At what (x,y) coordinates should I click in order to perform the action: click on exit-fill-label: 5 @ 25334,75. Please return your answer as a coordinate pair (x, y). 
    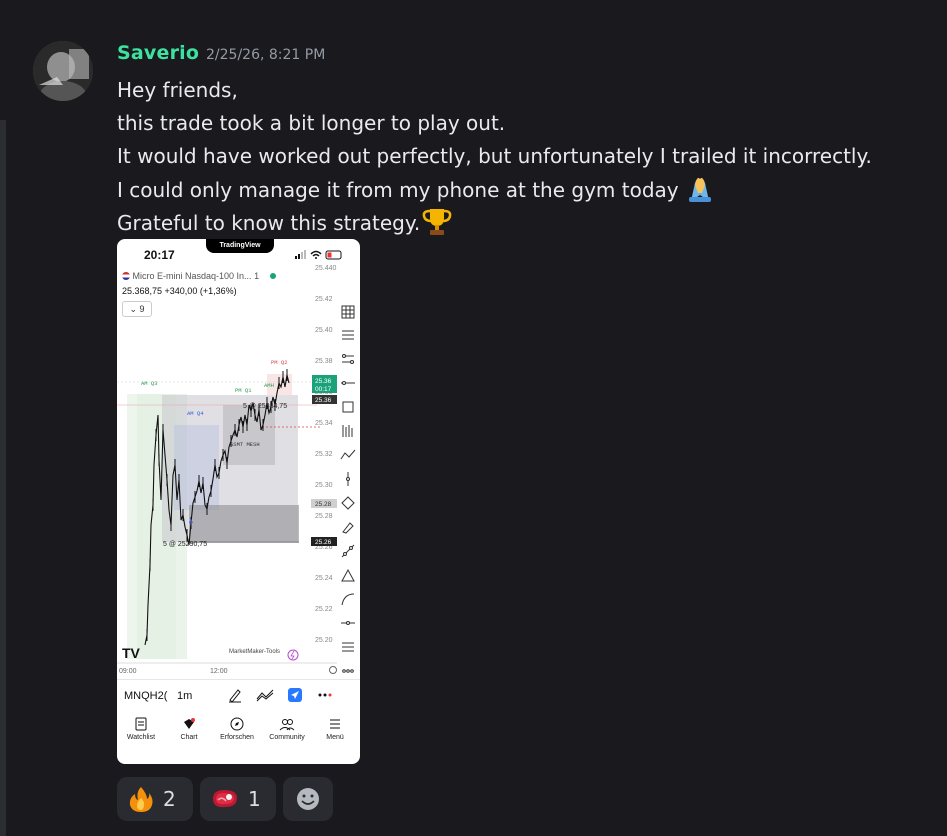
    Looking at the image, I should click on (265, 406).